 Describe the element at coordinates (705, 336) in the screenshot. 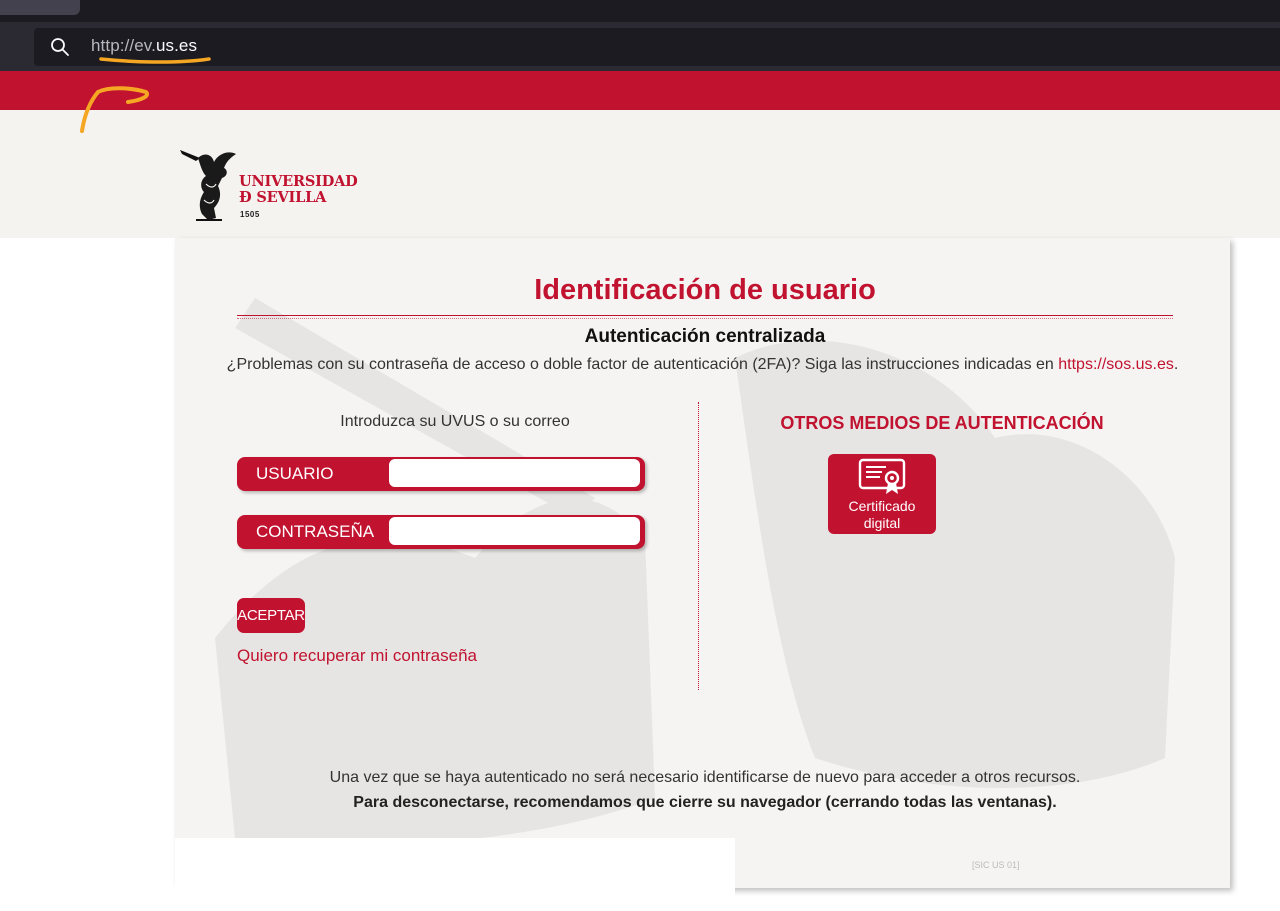

I see `page-subtitle: Autenticación centralizada` at that location.